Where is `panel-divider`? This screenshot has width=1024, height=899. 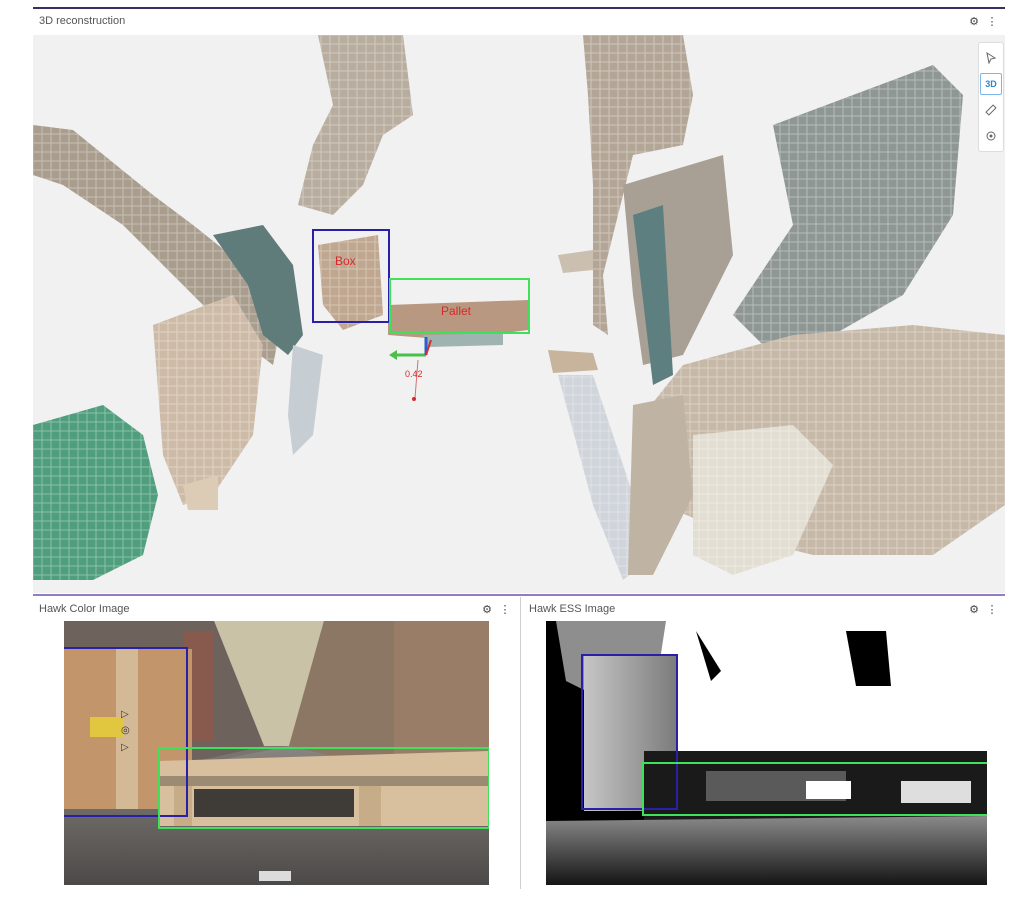
panel-divider is located at coordinates (520, 743).